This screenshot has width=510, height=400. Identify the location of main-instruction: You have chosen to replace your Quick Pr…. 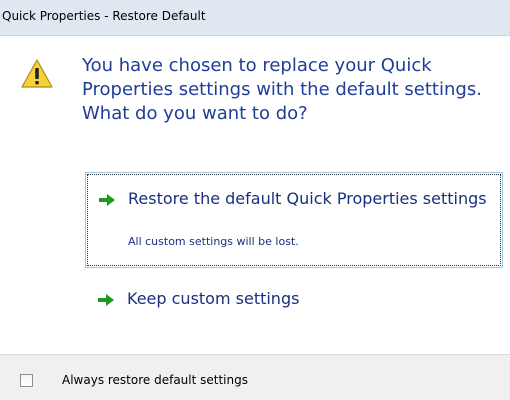
(282, 89).